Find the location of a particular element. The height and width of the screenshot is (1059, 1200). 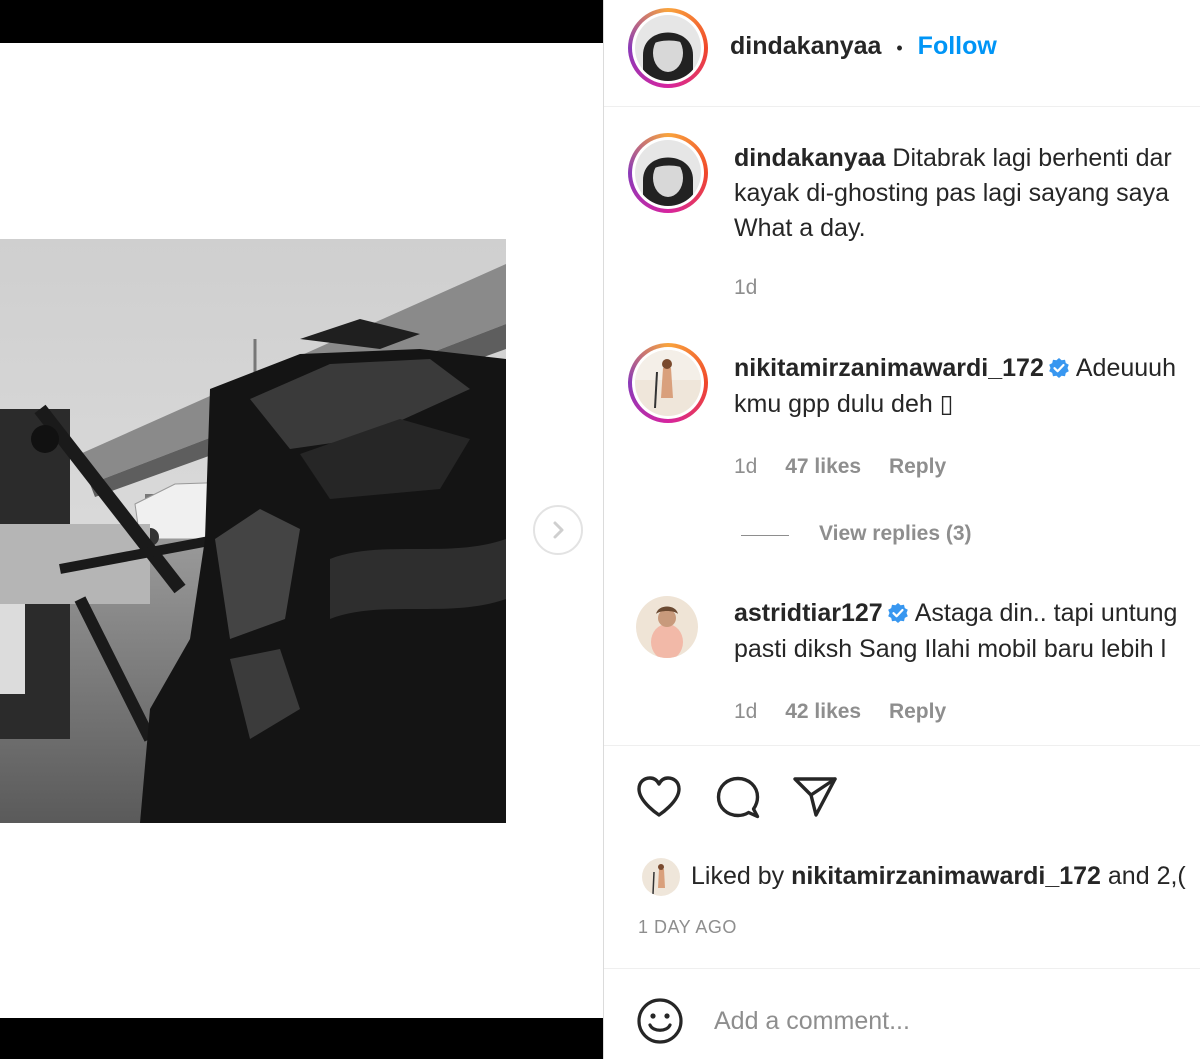

post-timestamp: 1 DAY AGO is located at coordinates (687, 927).